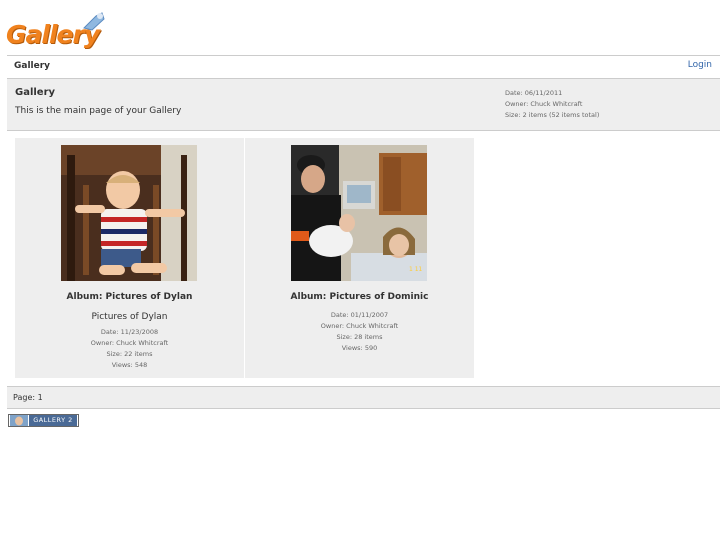  I want to click on page-title: Gallery, so click(35, 92).